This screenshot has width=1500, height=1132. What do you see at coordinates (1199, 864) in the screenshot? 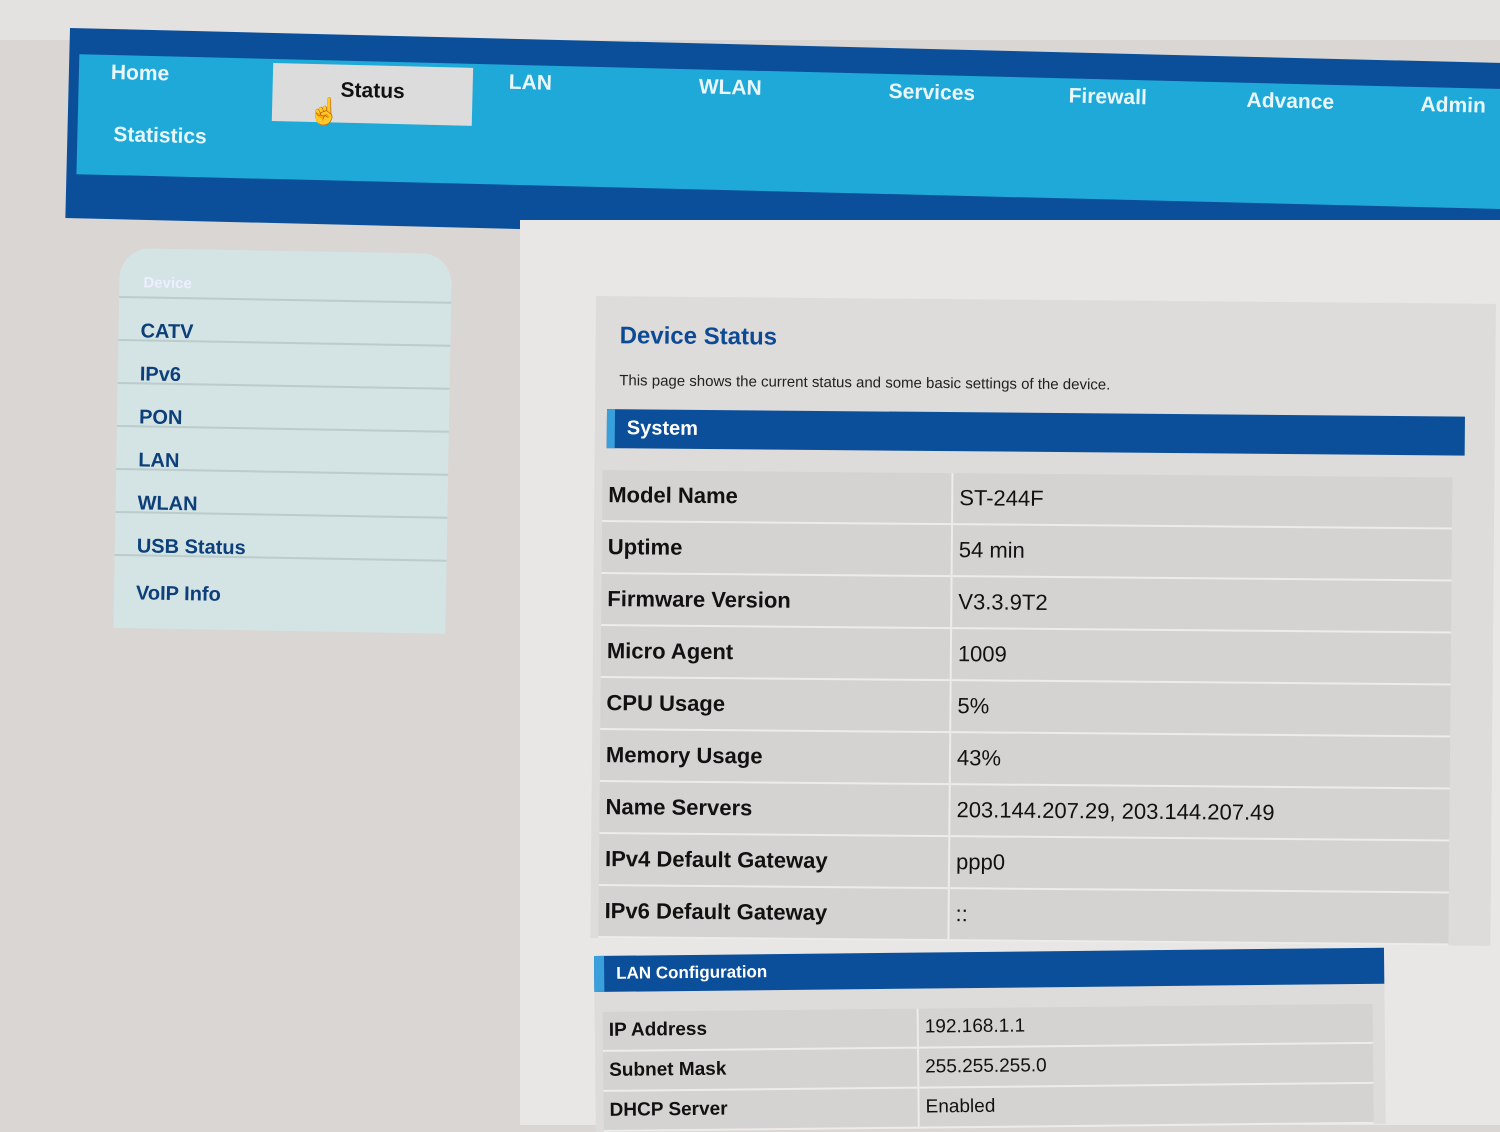
I see `row-value: ppp0` at bounding box center [1199, 864].